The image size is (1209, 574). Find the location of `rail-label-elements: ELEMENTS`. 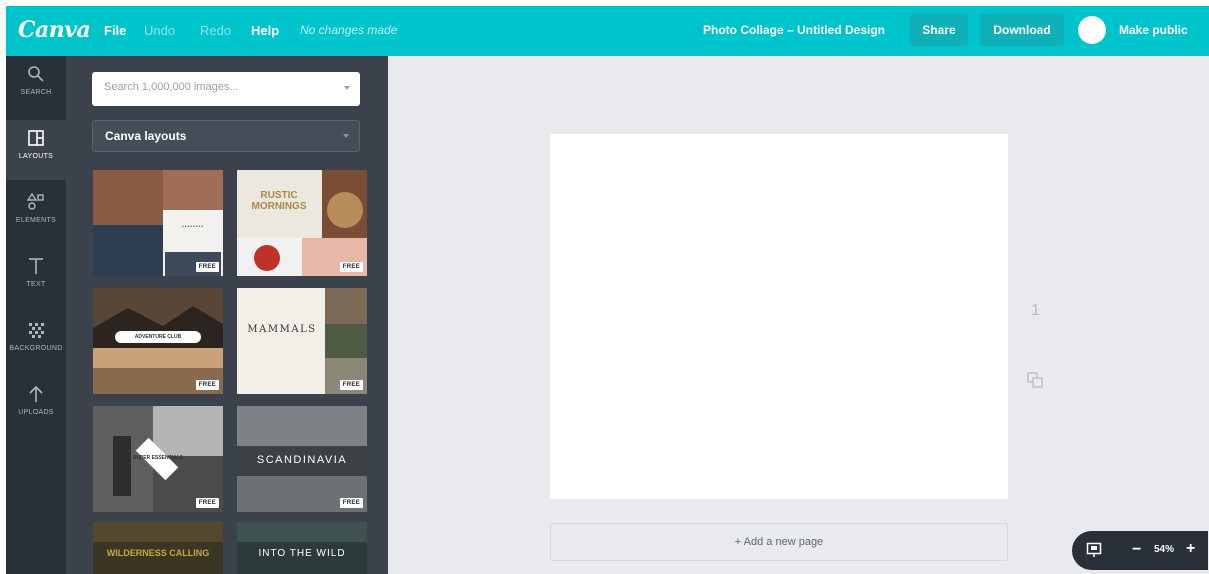

rail-label-elements: ELEMENTS is located at coordinates (36, 220).